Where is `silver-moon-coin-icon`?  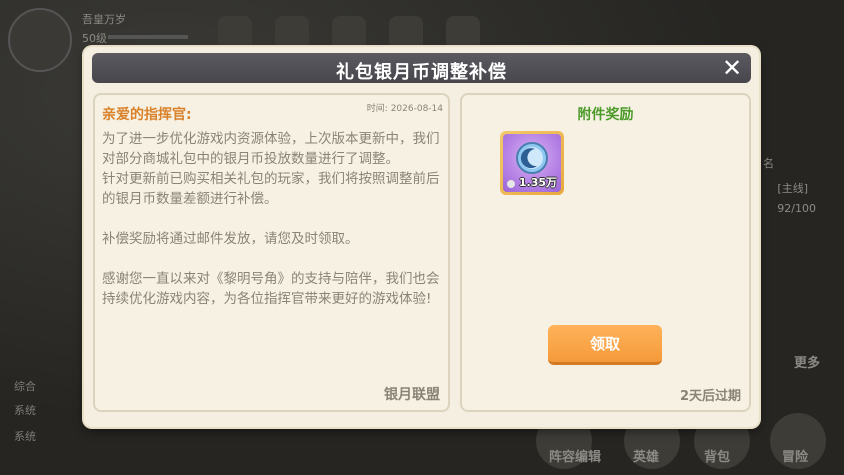 silver-moon-coin-icon is located at coordinates (532, 158).